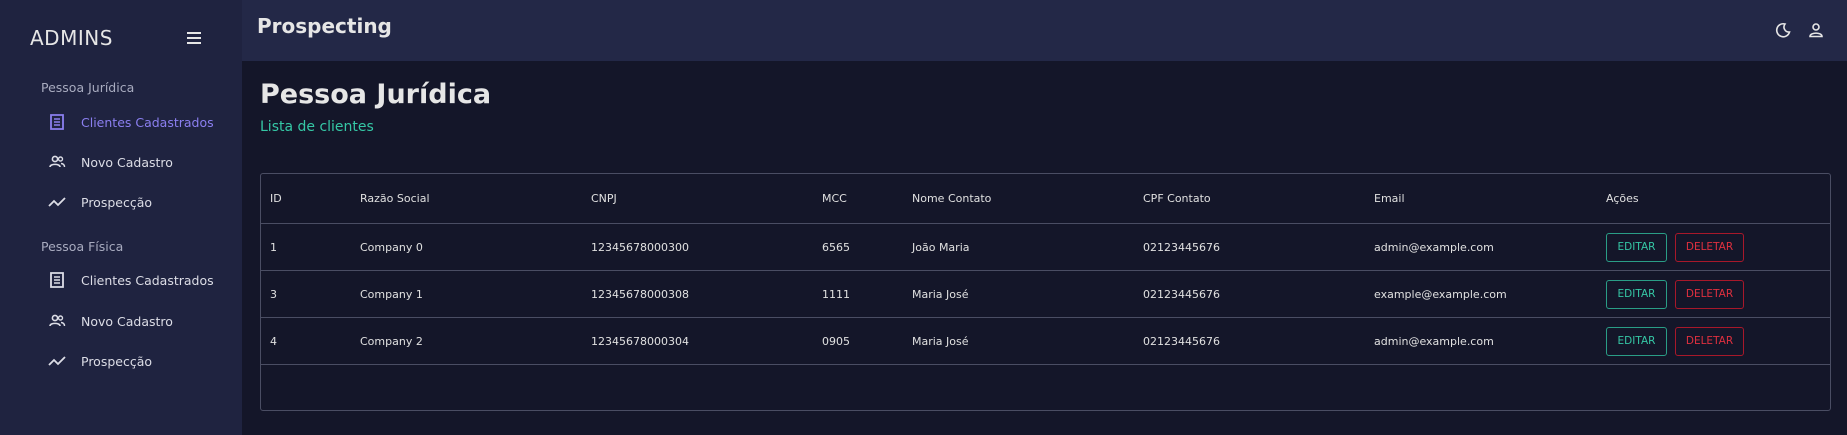  I want to click on cell-nome-contato: João Maria, so click(941, 247).